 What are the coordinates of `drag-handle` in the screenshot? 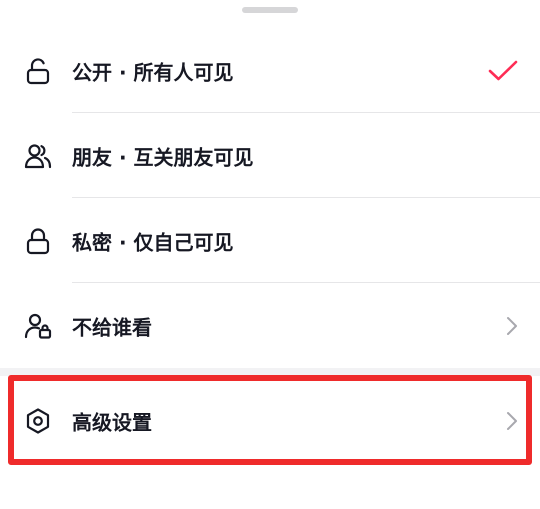 It's located at (270, 10).